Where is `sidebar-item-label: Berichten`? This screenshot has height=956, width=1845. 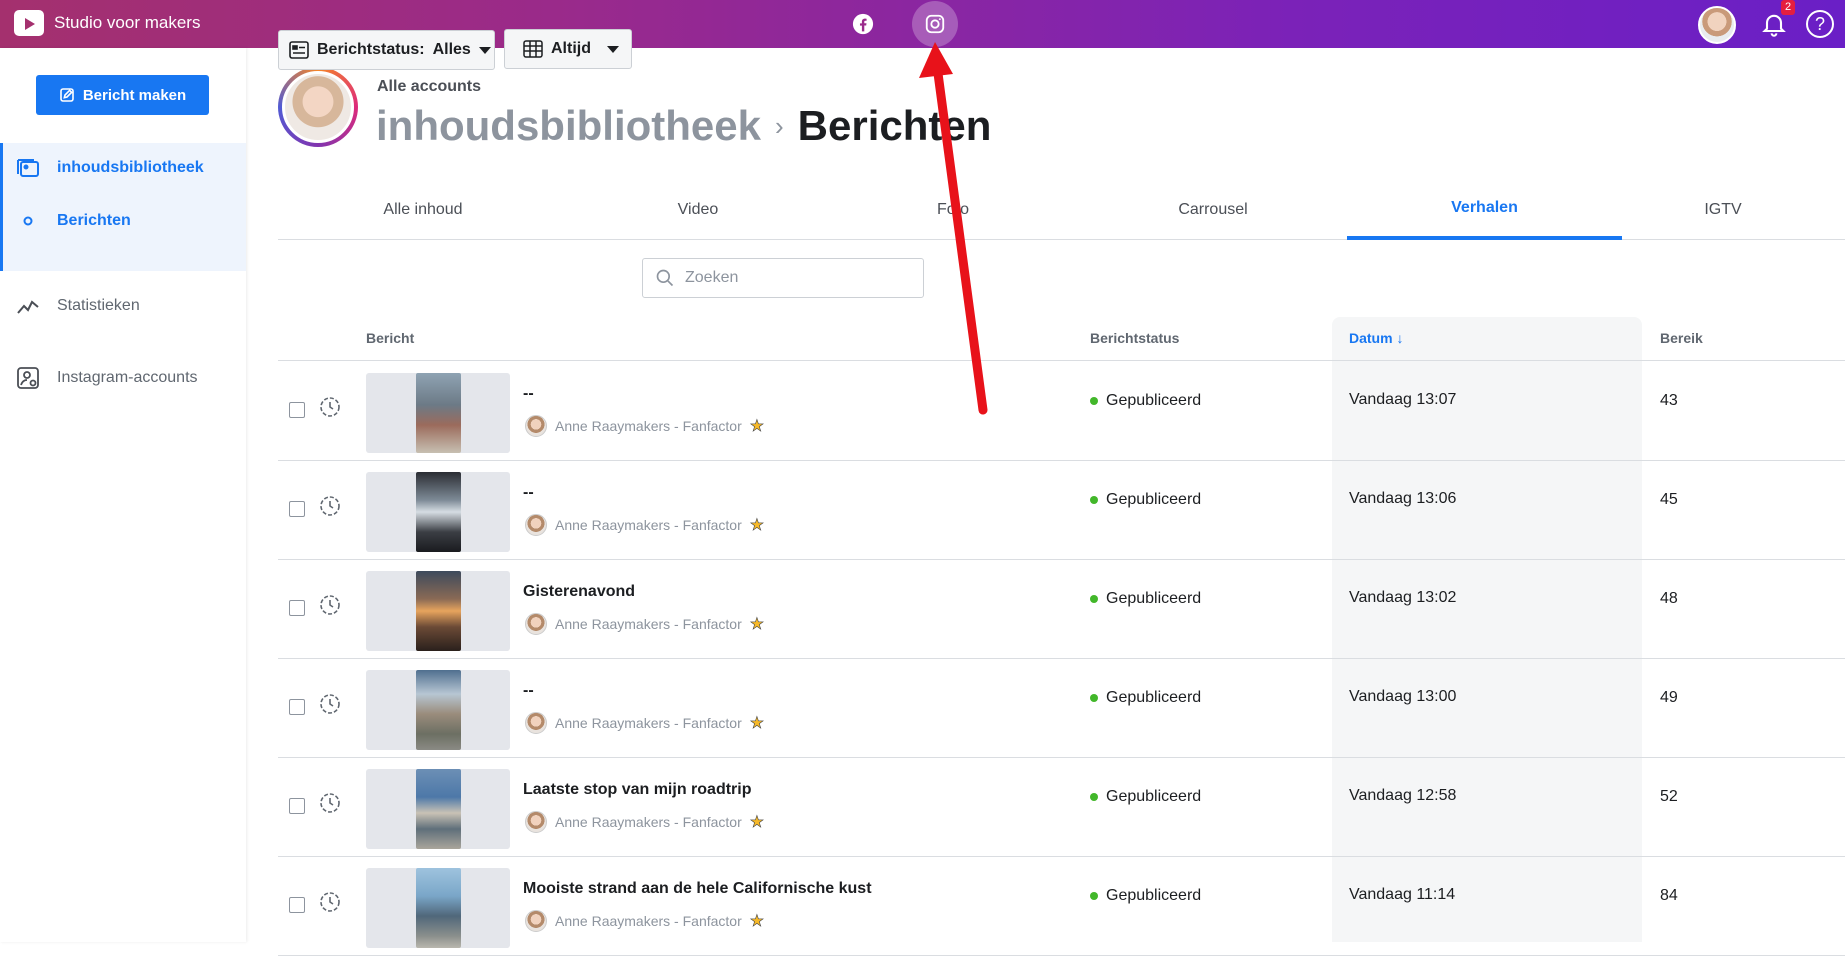 sidebar-item-label: Berichten is located at coordinates (94, 220).